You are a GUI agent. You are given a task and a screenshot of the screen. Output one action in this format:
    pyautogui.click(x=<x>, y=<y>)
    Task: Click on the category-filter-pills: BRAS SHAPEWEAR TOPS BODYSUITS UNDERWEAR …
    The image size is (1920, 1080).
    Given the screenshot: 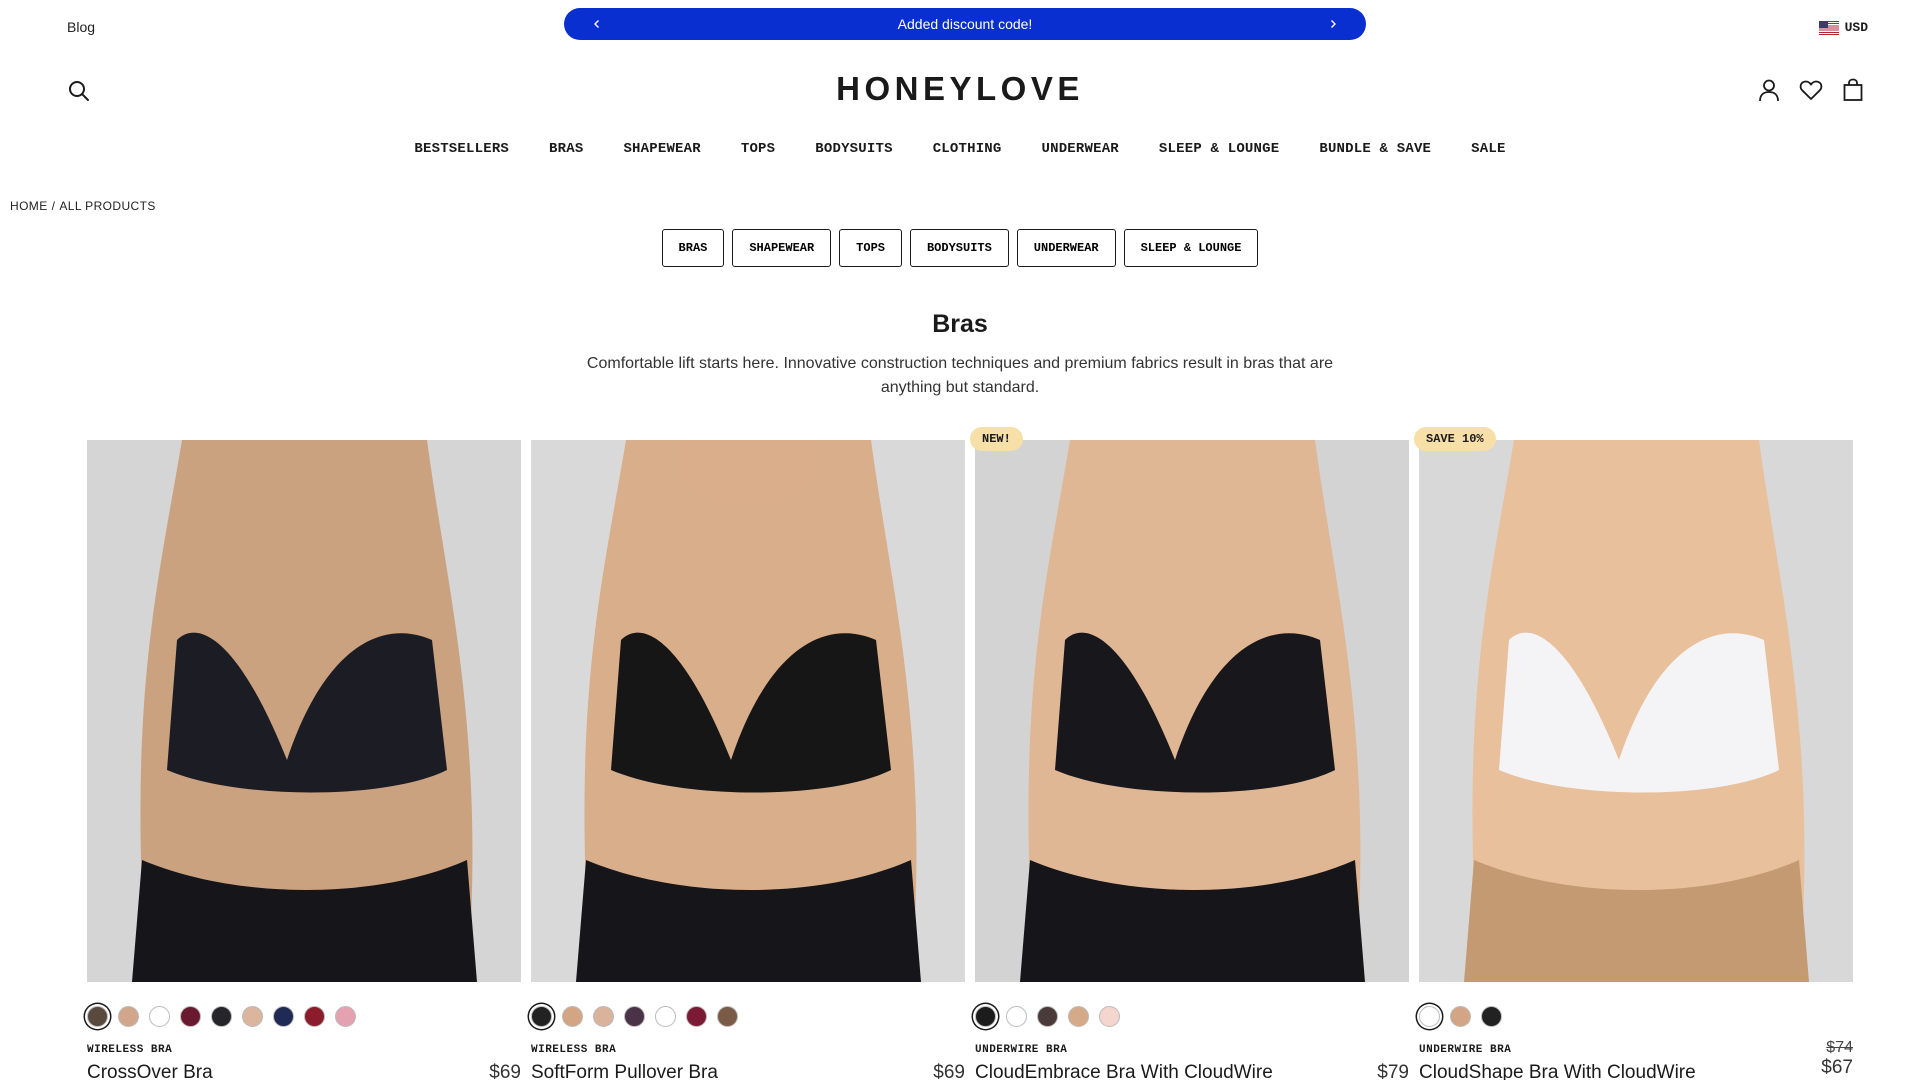 What is the action you would take?
    pyautogui.click(x=960, y=248)
    